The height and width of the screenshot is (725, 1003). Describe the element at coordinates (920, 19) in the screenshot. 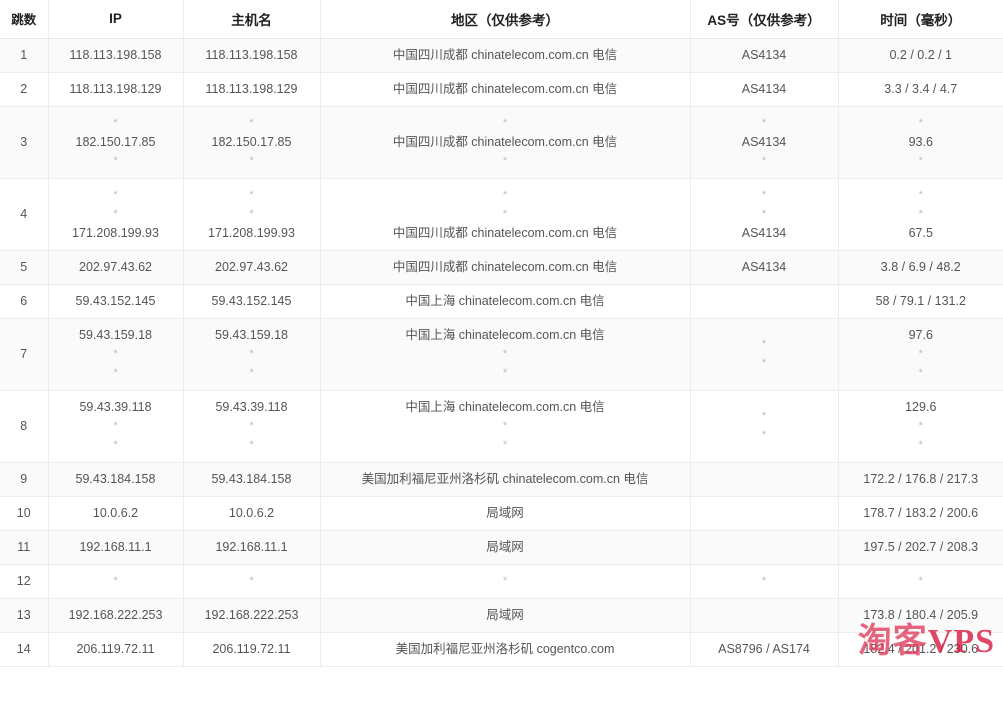

I see `column-header-time: 时间（毫秒）` at that location.